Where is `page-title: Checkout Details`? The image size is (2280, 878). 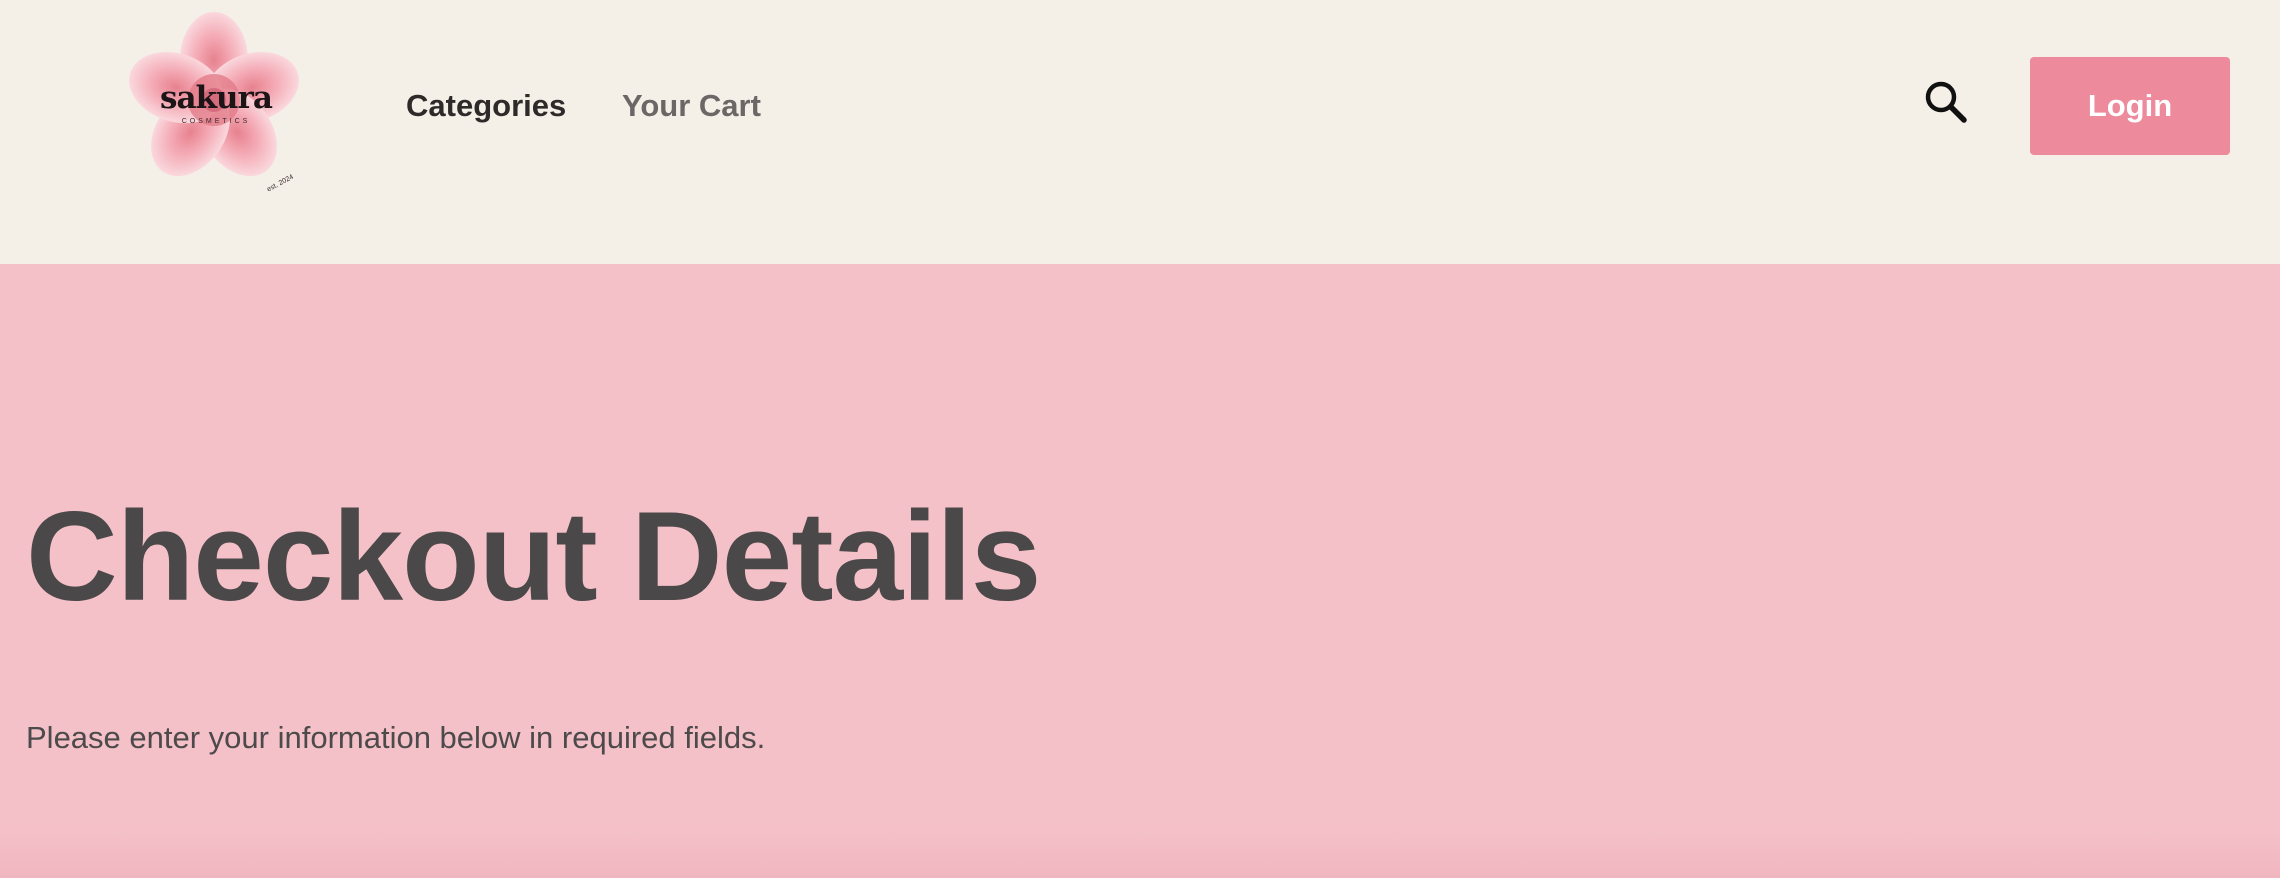
page-title: Checkout Details is located at coordinates (533, 556).